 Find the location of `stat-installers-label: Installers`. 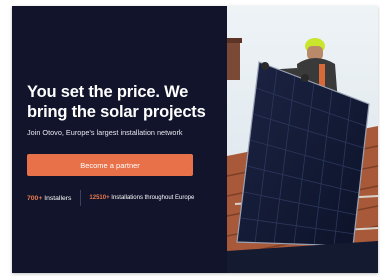

stat-installers-label: Installers is located at coordinates (57, 198).